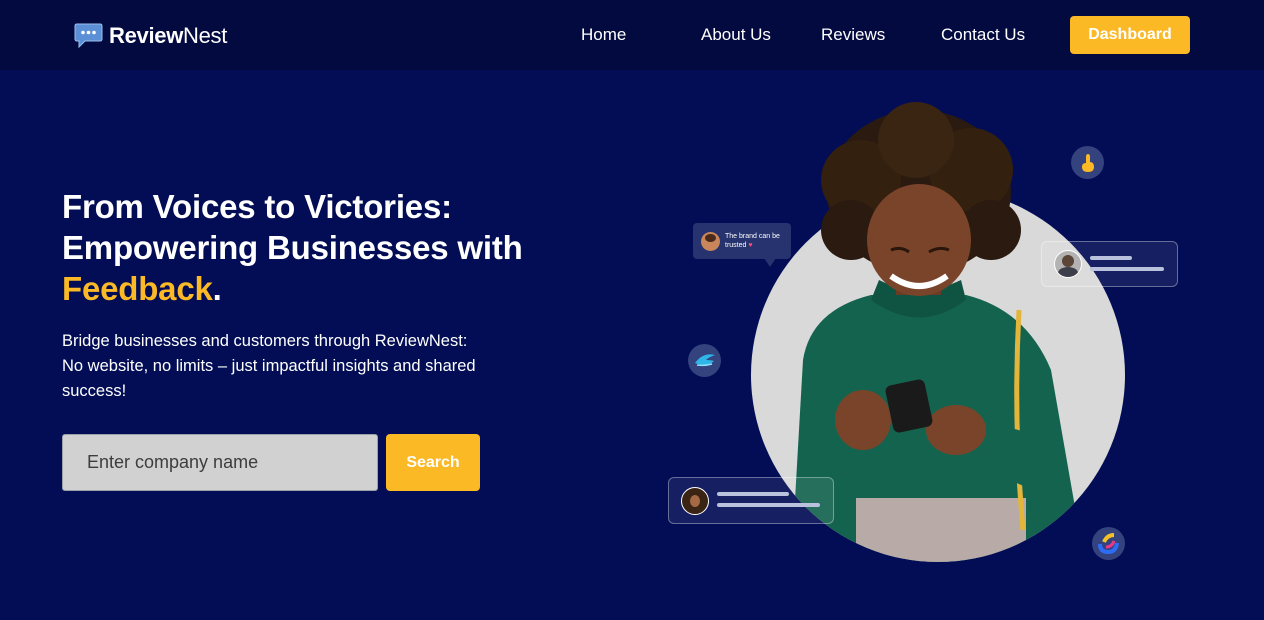  I want to click on heart-icon: ♥, so click(750, 245).